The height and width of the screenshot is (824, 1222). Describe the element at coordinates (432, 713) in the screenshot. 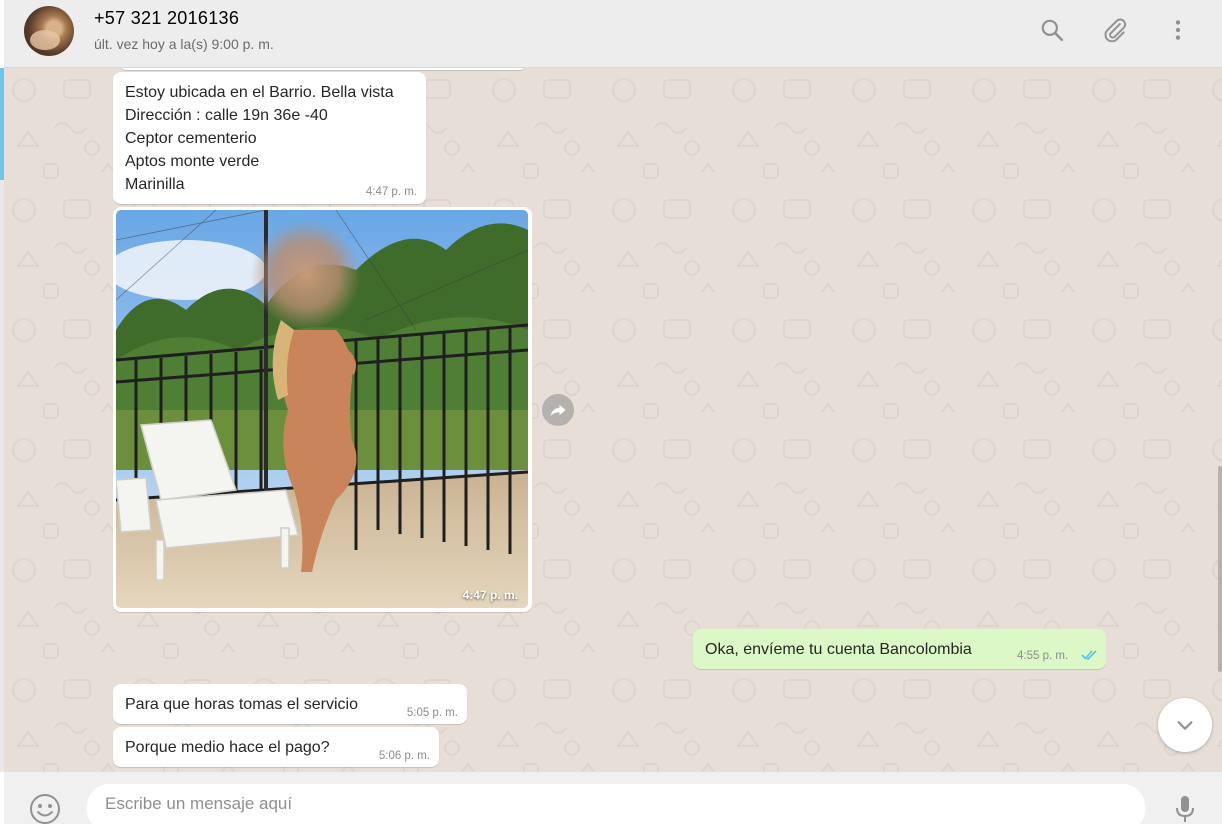

I see `message-time: 5:05 p. m.` at that location.